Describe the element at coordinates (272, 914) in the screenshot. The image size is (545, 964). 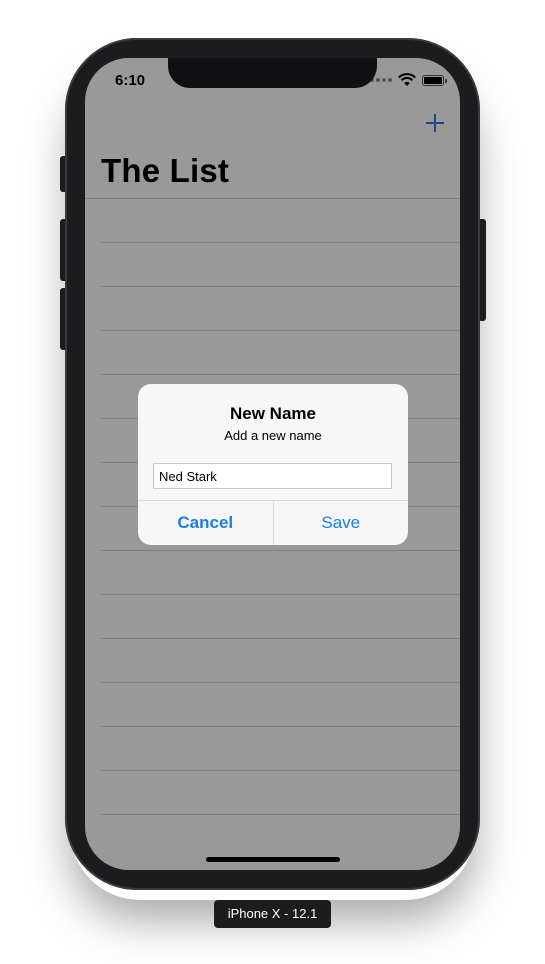
I see `simulator-device-label: iPhone X - 12.1` at that location.